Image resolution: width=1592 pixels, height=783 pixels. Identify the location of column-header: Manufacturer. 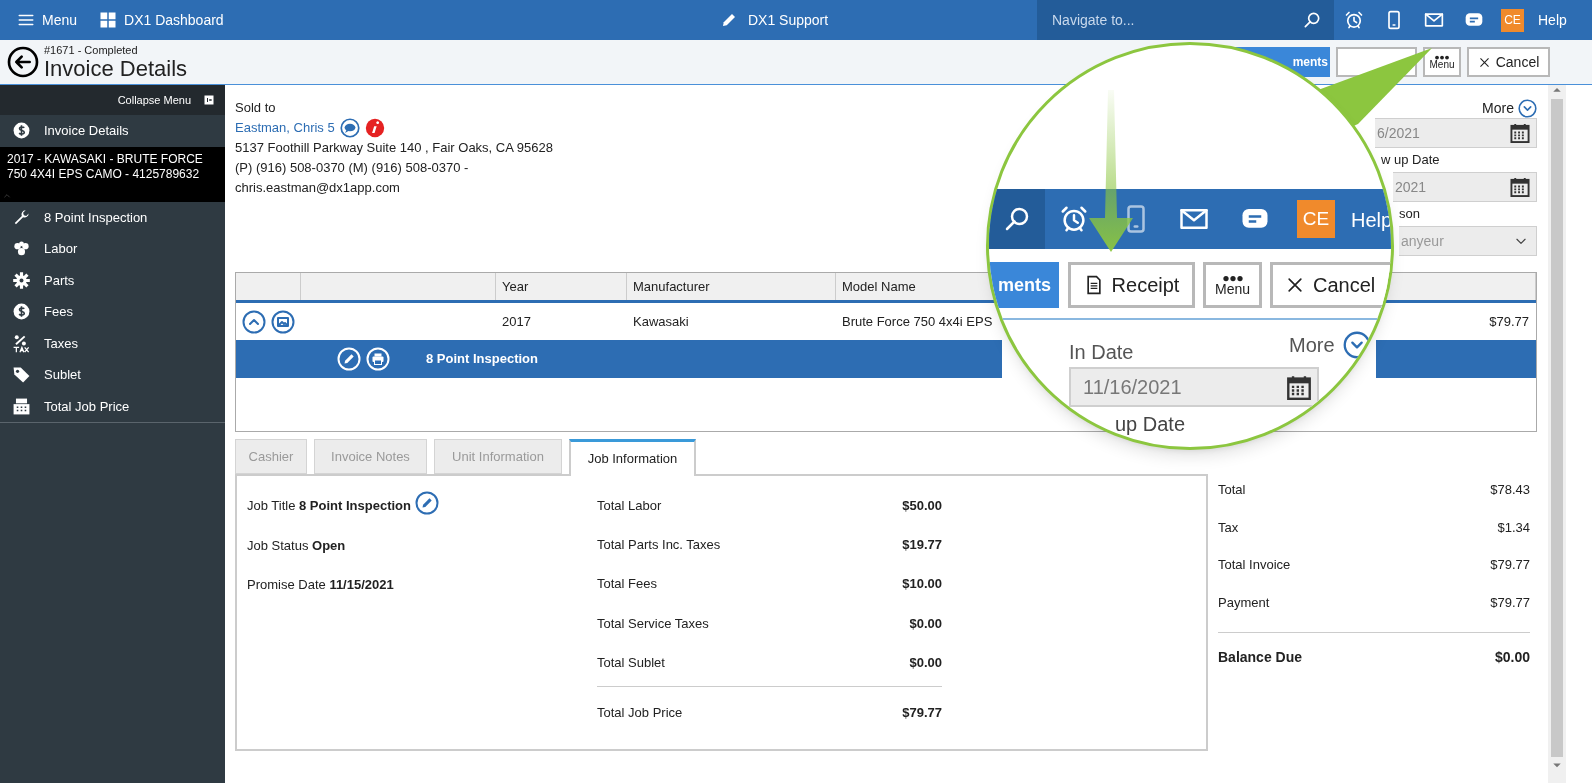
(731, 286).